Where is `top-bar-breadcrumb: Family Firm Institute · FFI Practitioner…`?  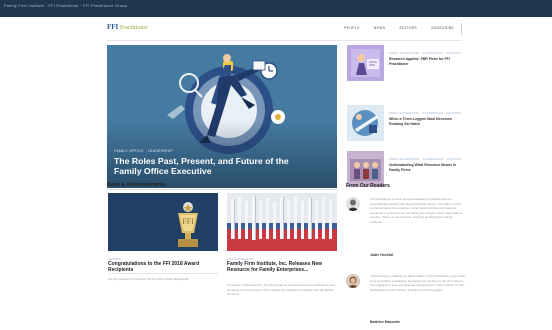 top-bar-breadcrumb: Family Firm Institute · FFI Practitioner… is located at coordinates (65, 5).